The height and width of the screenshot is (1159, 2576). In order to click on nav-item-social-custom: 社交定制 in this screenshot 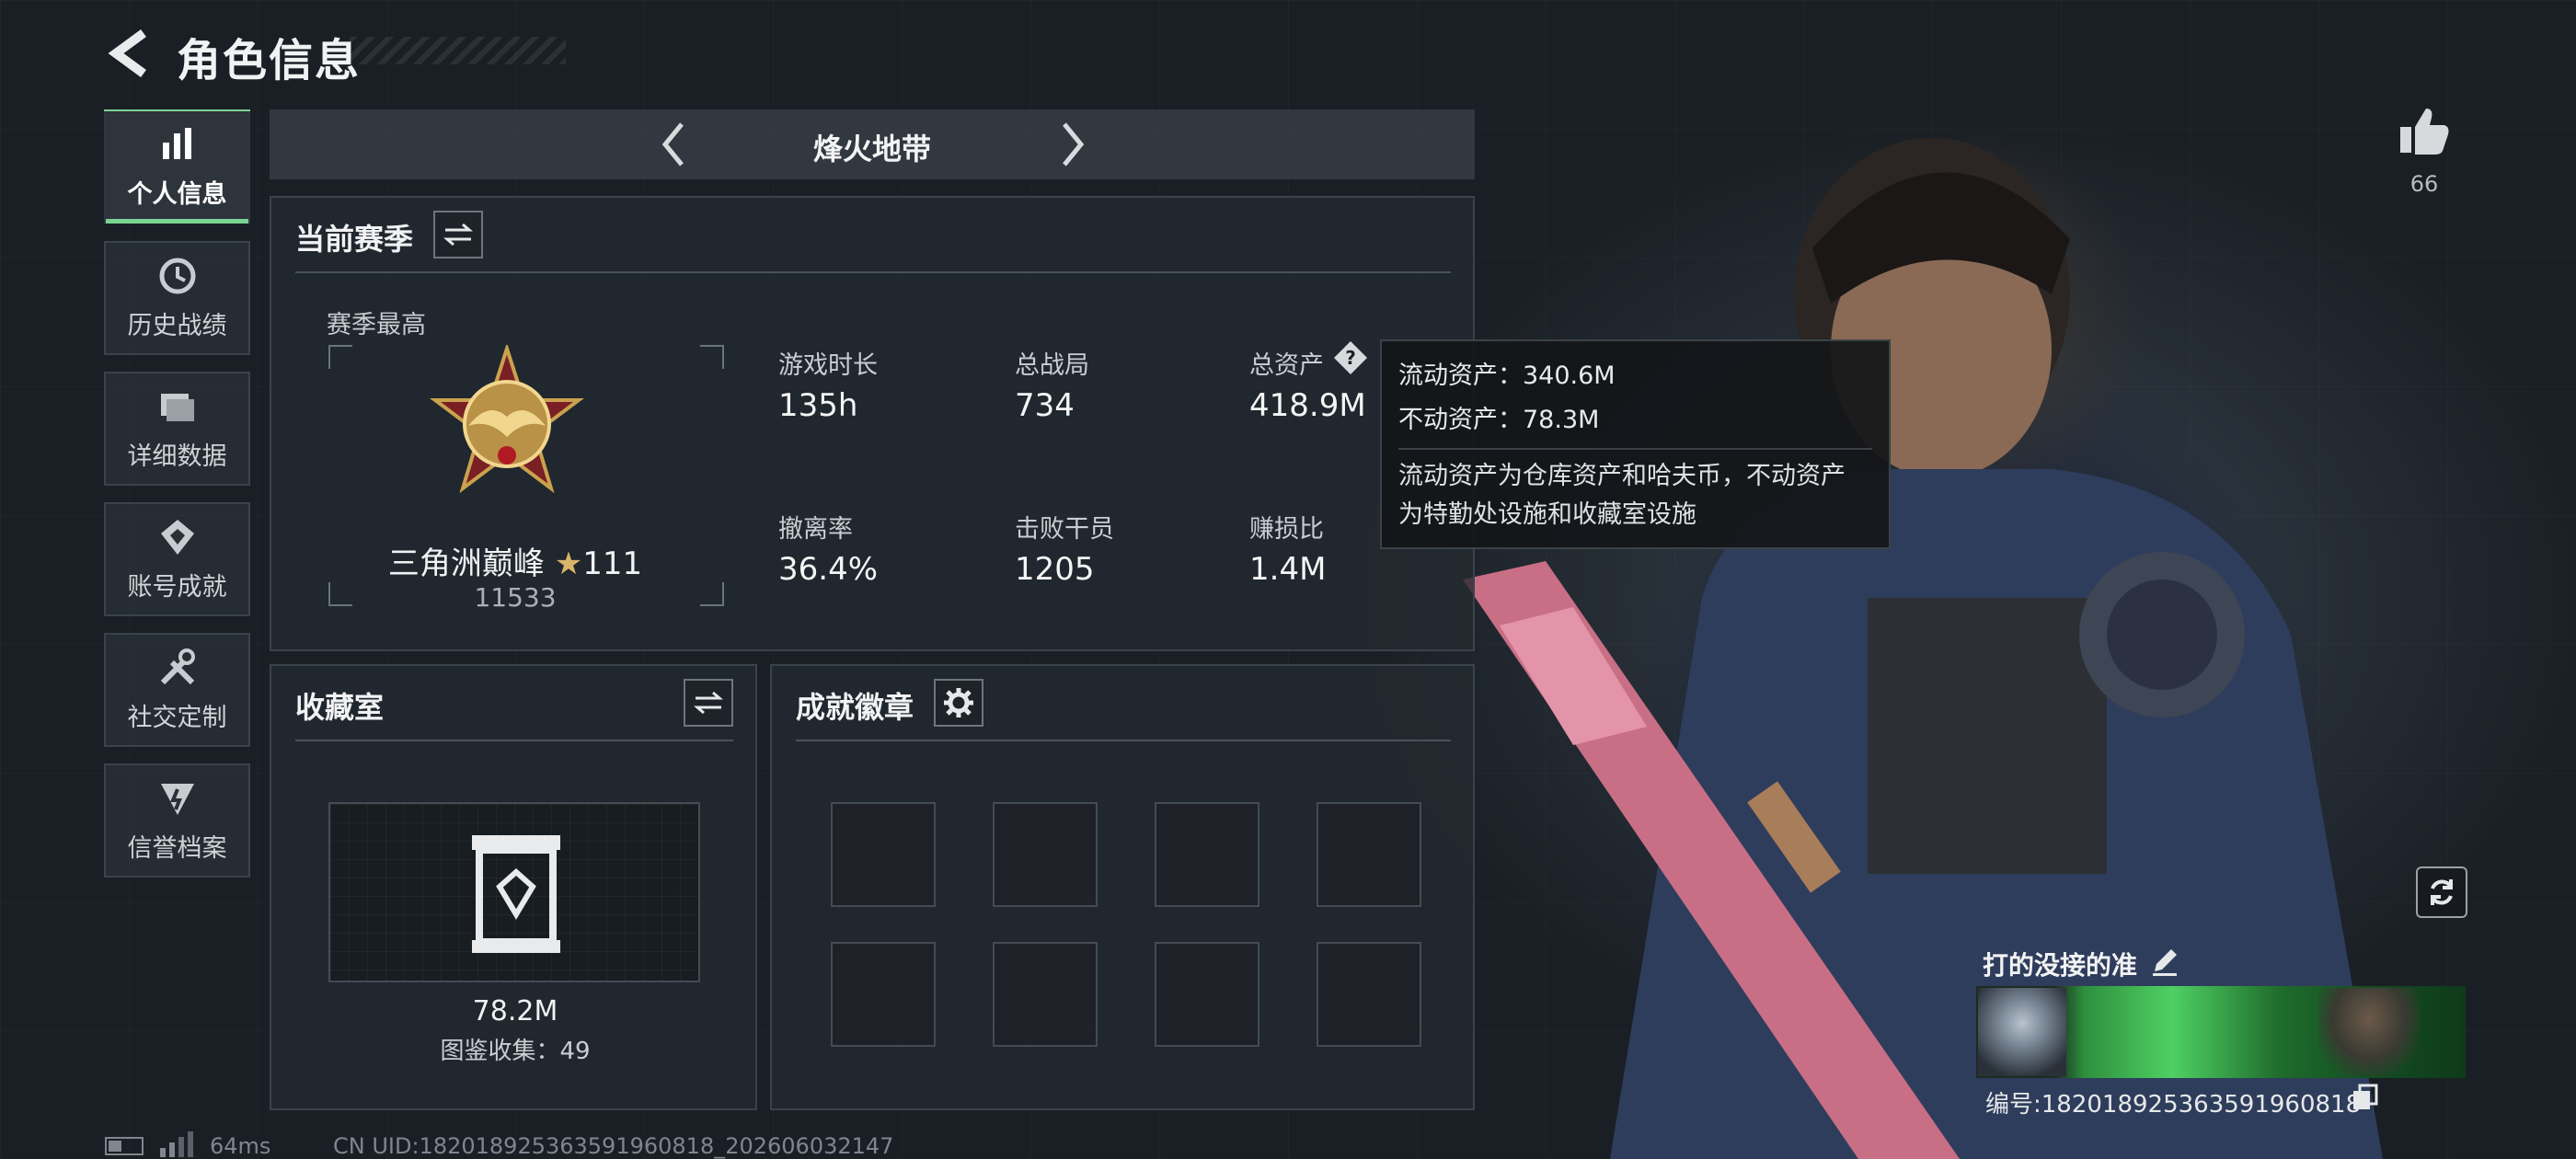, I will do `click(177, 690)`.